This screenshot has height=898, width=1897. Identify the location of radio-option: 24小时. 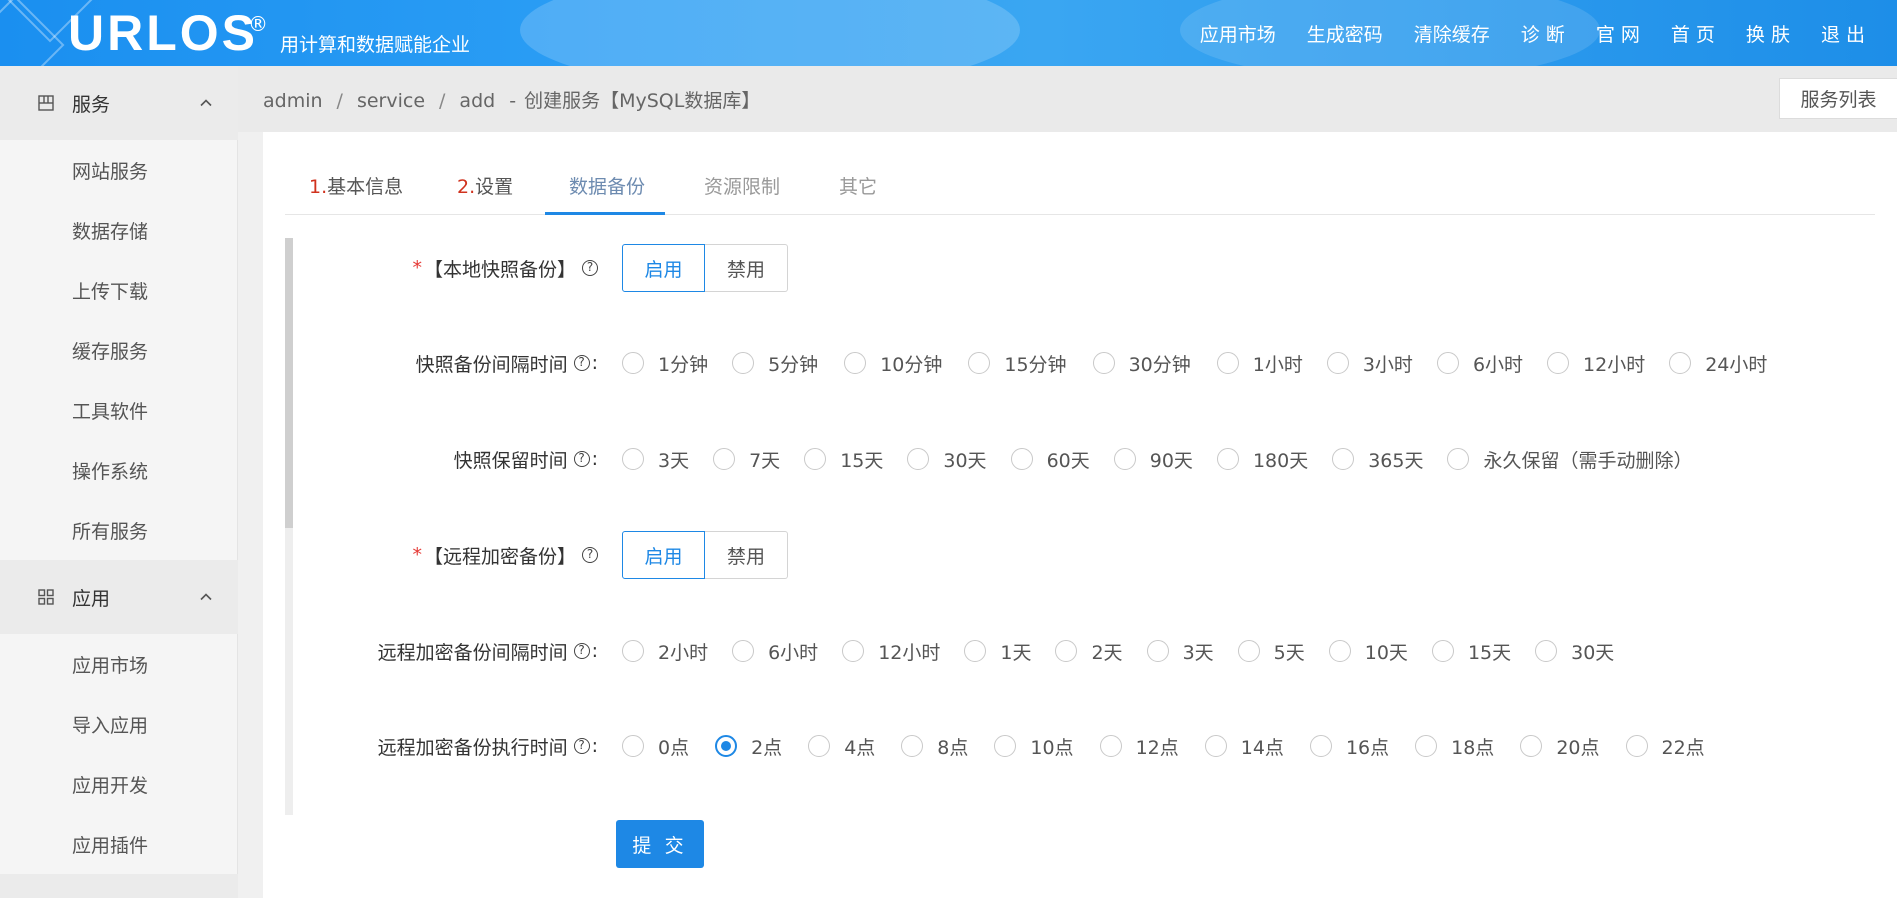
(1718, 363).